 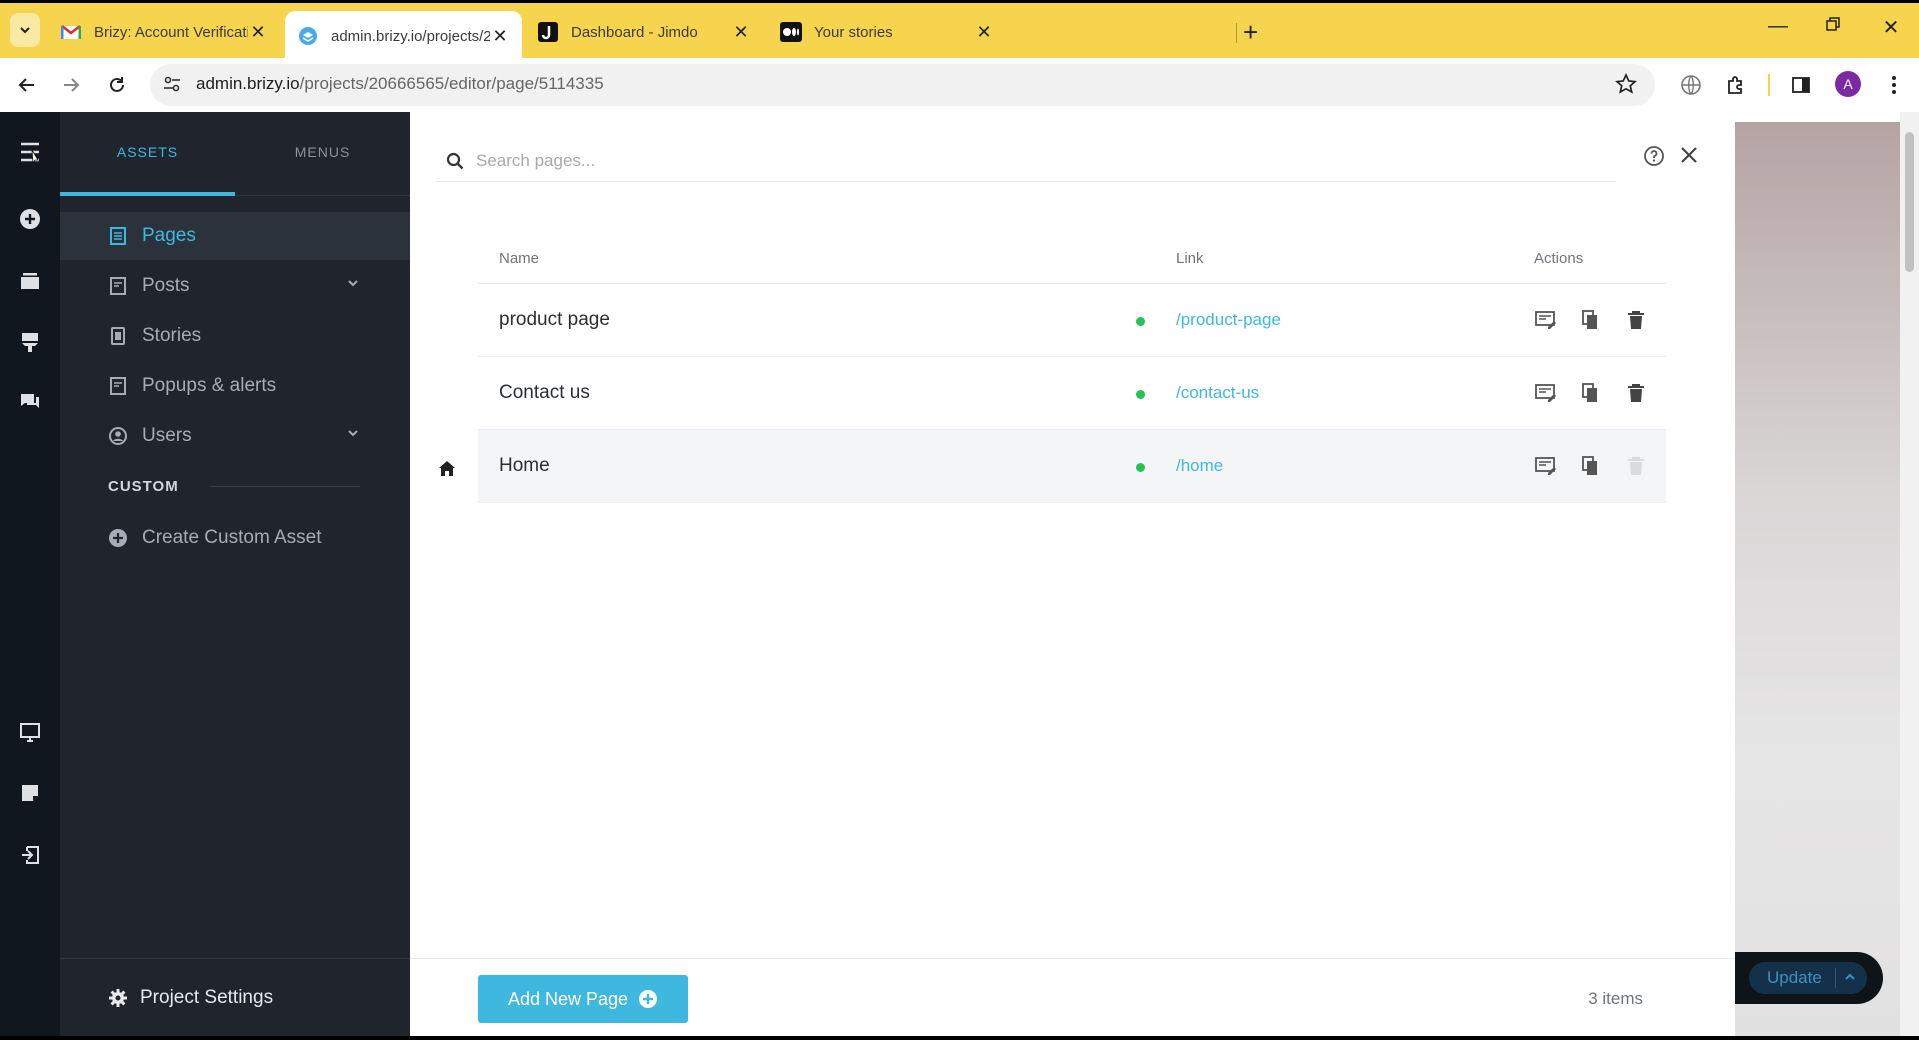 I want to click on help-question-icon, so click(x=1654, y=156).